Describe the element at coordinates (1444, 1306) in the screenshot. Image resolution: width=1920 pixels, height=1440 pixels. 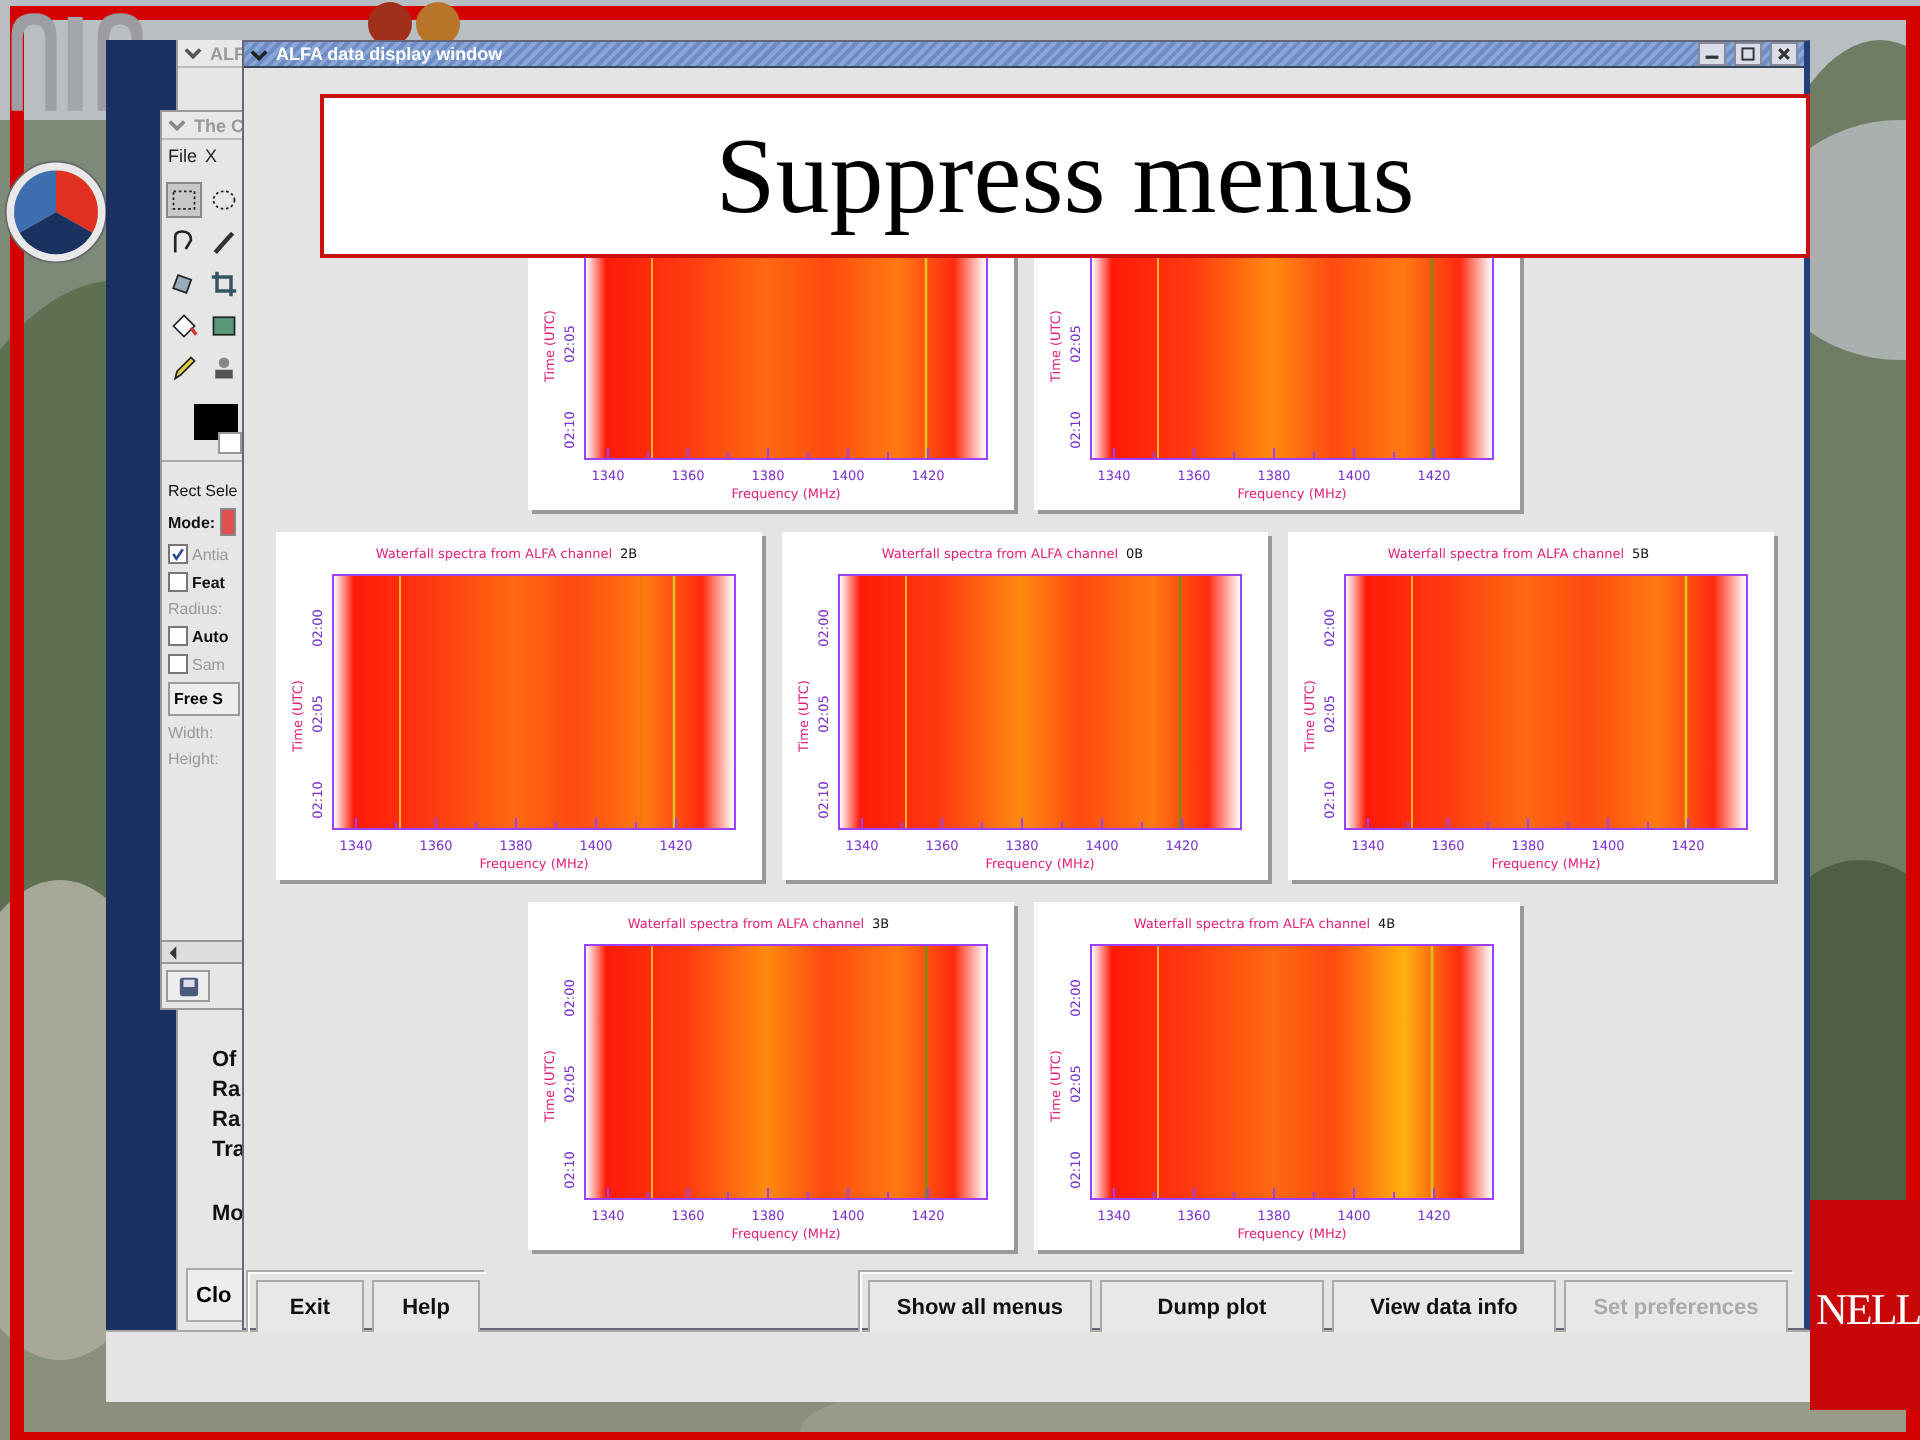
I see `shape-button: View data info` at that location.